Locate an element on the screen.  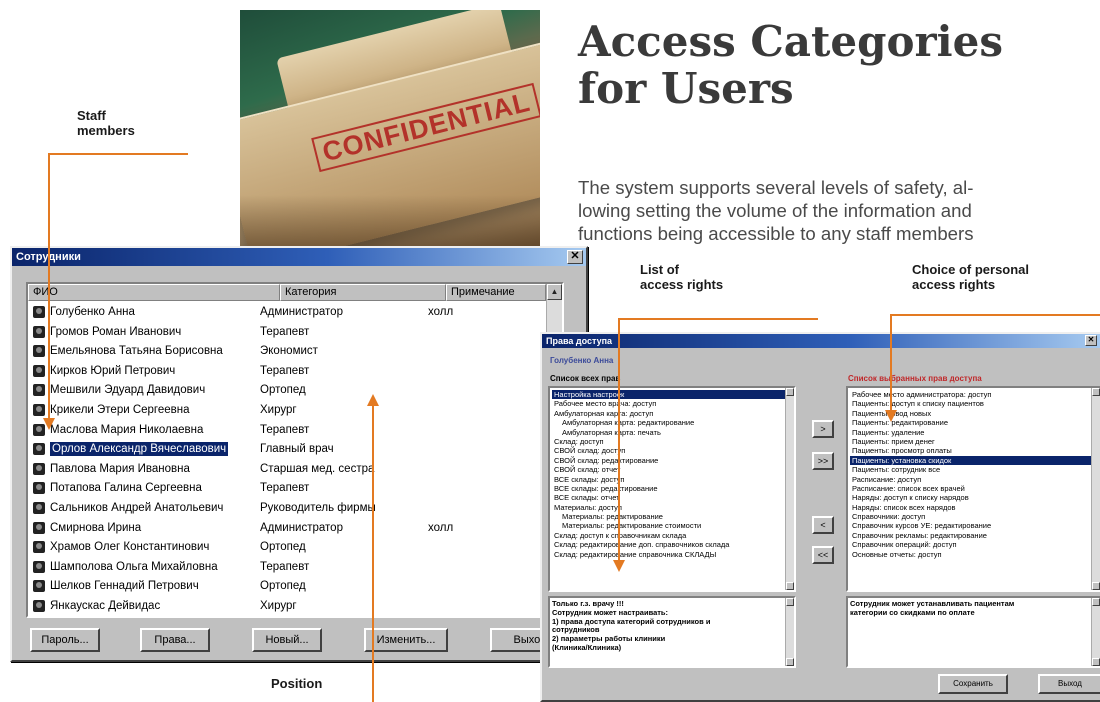
table-row: Голубенко Анна Администратор холл is located at coordinates (280, 312).